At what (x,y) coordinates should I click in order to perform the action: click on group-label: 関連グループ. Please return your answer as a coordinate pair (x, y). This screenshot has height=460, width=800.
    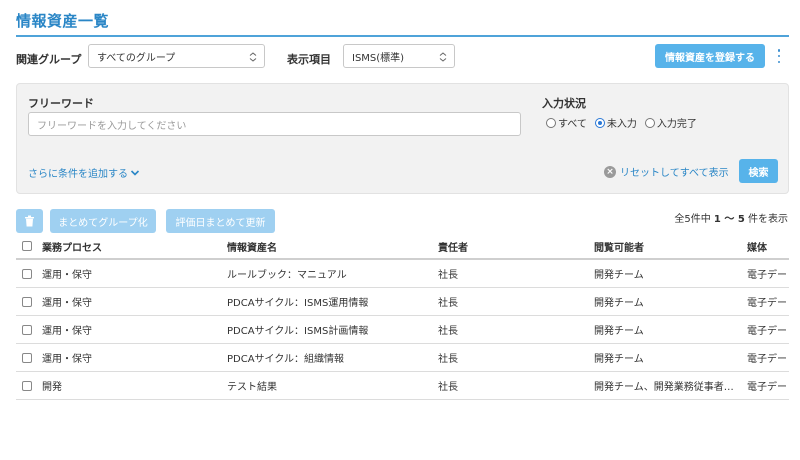
    Looking at the image, I should click on (49, 59).